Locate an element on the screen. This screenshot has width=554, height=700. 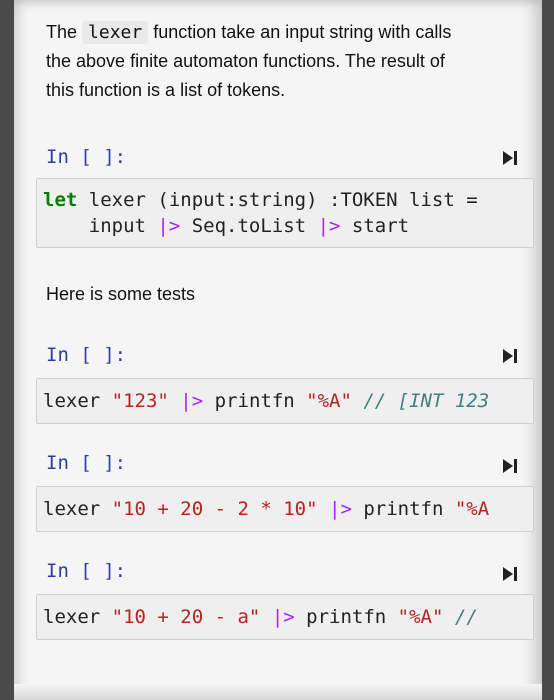
code-line: lexer "10 + 20 - a" |> printfn "%A" // is located at coordinates (260, 617).